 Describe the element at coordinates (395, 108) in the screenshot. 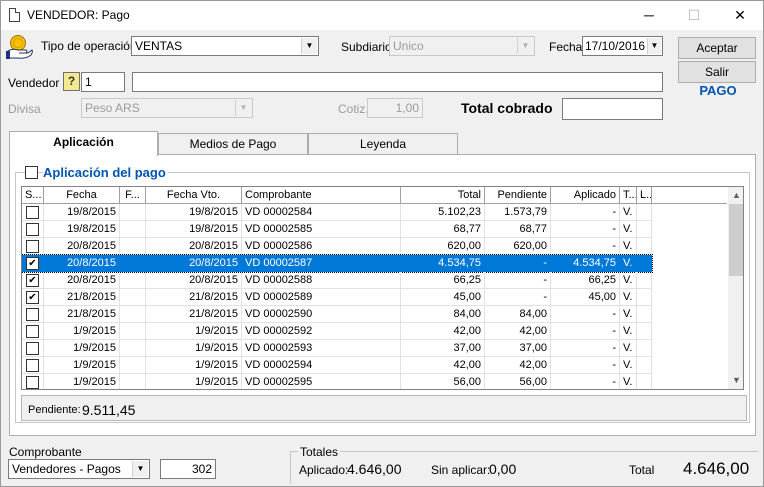

I see `cotiz-input: 1,00` at that location.